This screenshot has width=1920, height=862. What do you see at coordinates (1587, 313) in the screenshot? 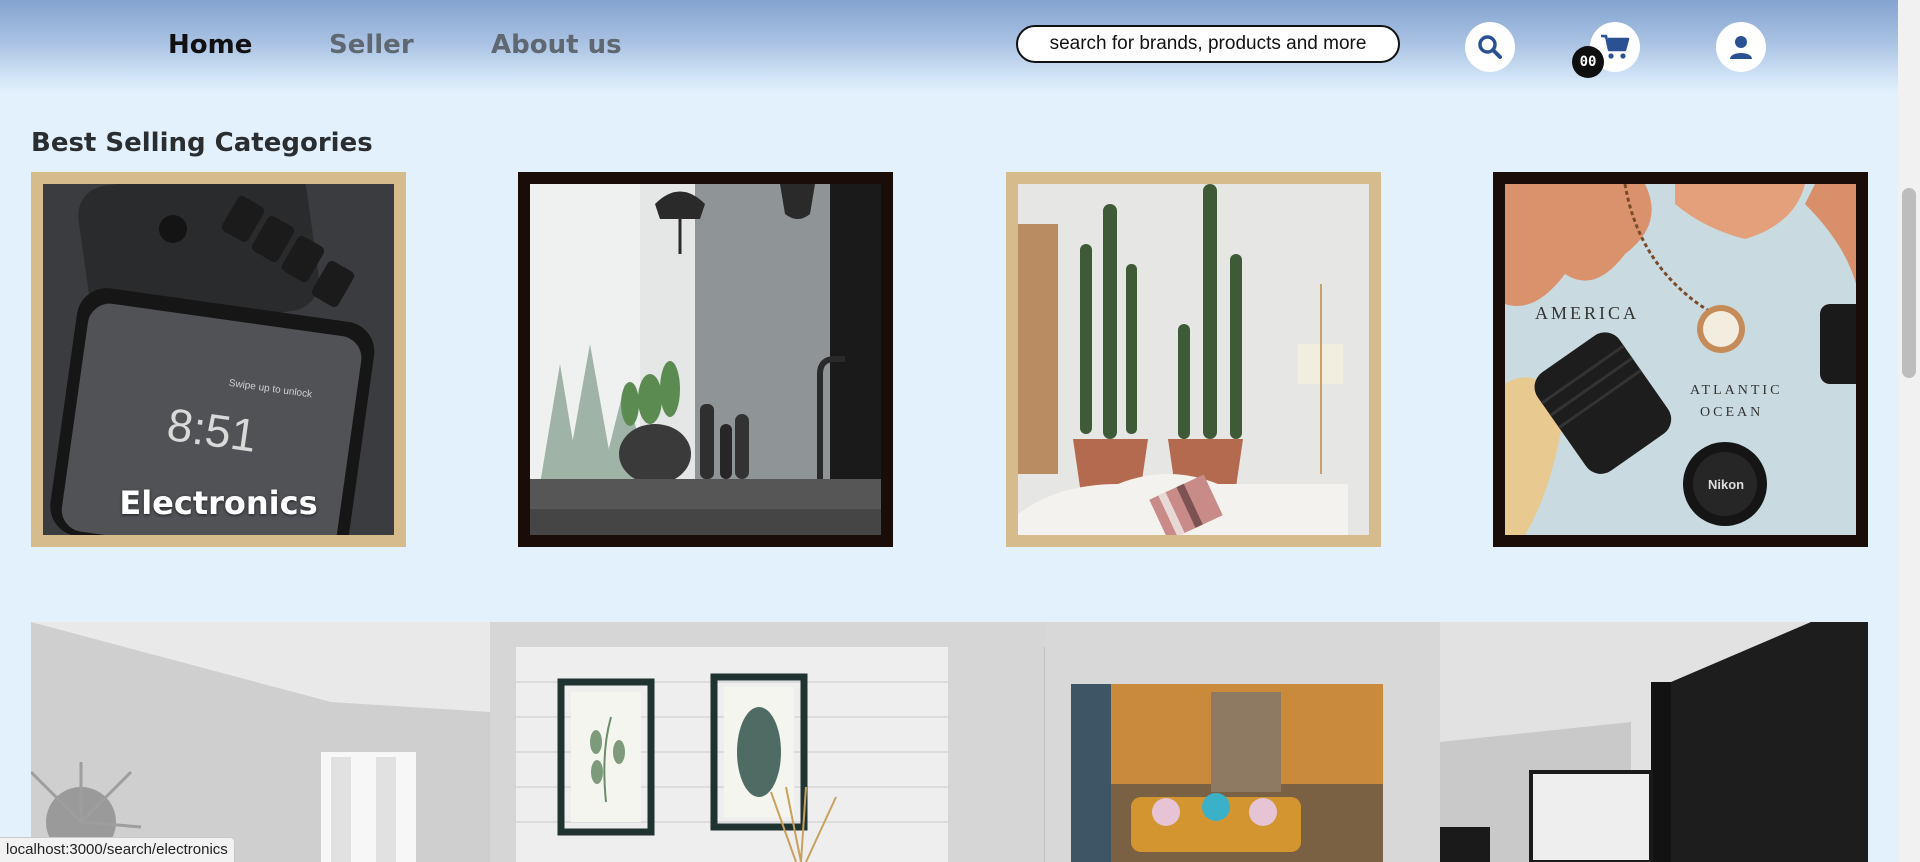
I see `svg-text: AMERICA` at bounding box center [1587, 313].